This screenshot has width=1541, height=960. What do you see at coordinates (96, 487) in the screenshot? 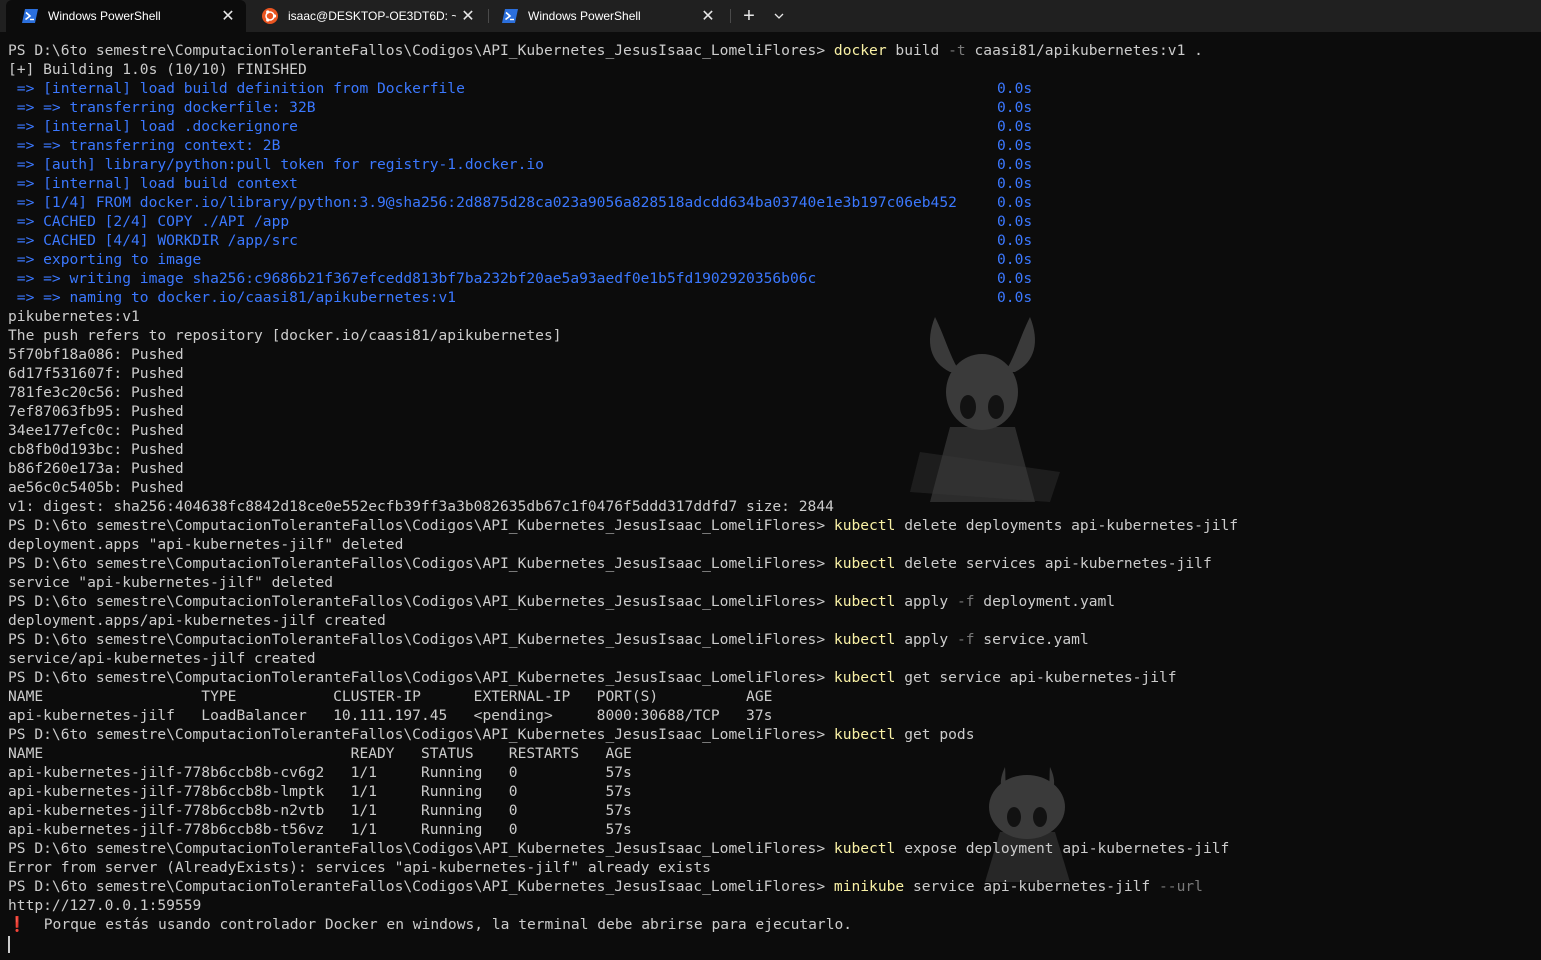
I see `output-line: ae56c0c5405b: Pushed` at bounding box center [96, 487].